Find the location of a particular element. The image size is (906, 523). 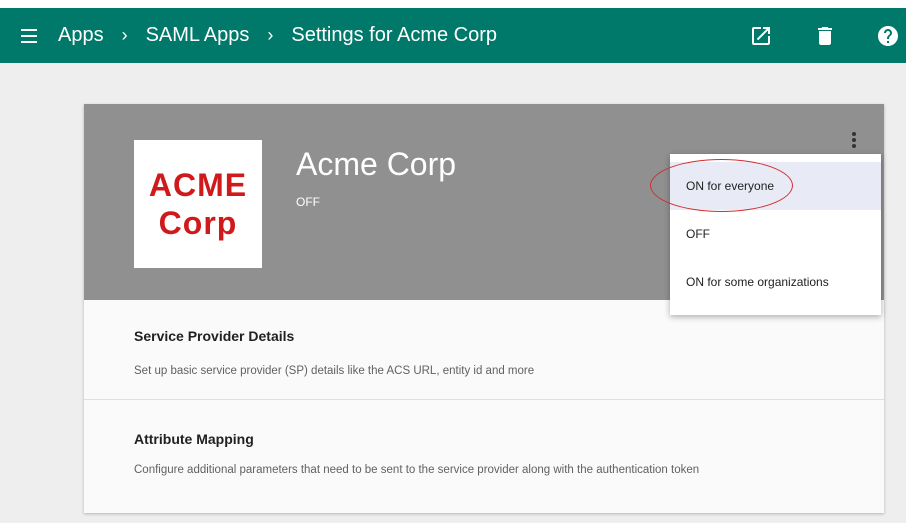

section-title: Attribute Mapping is located at coordinates (194, 439).